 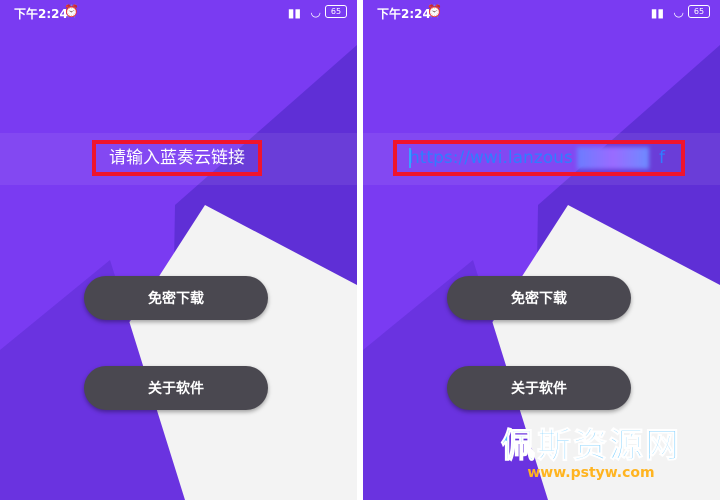 What do you see at coordinates (662, 158) in the screenshot?
I see `link-input-value-tail: f` at bounding box center [662, 158].